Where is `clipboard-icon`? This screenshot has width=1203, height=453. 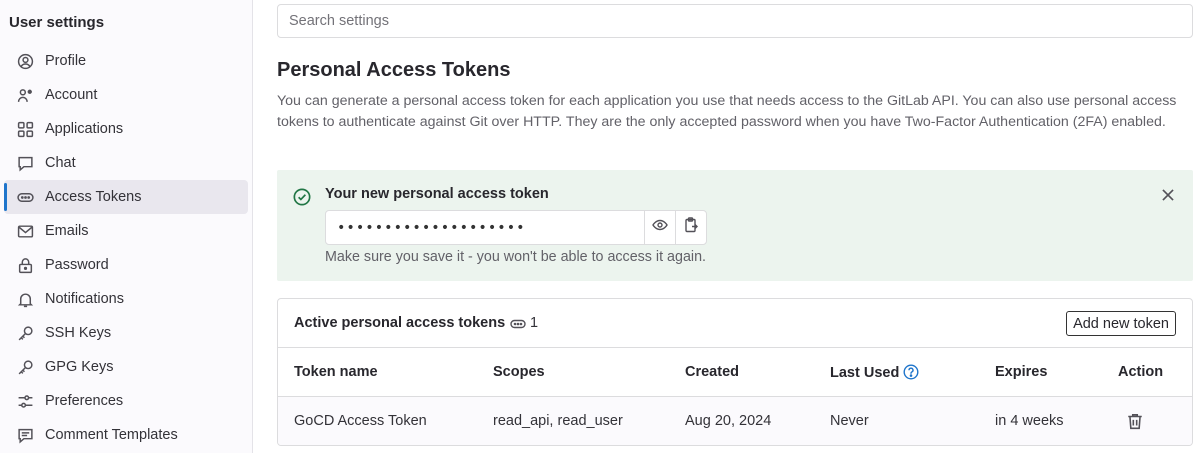
clipboard-icon is located at coordinates (691, 227).